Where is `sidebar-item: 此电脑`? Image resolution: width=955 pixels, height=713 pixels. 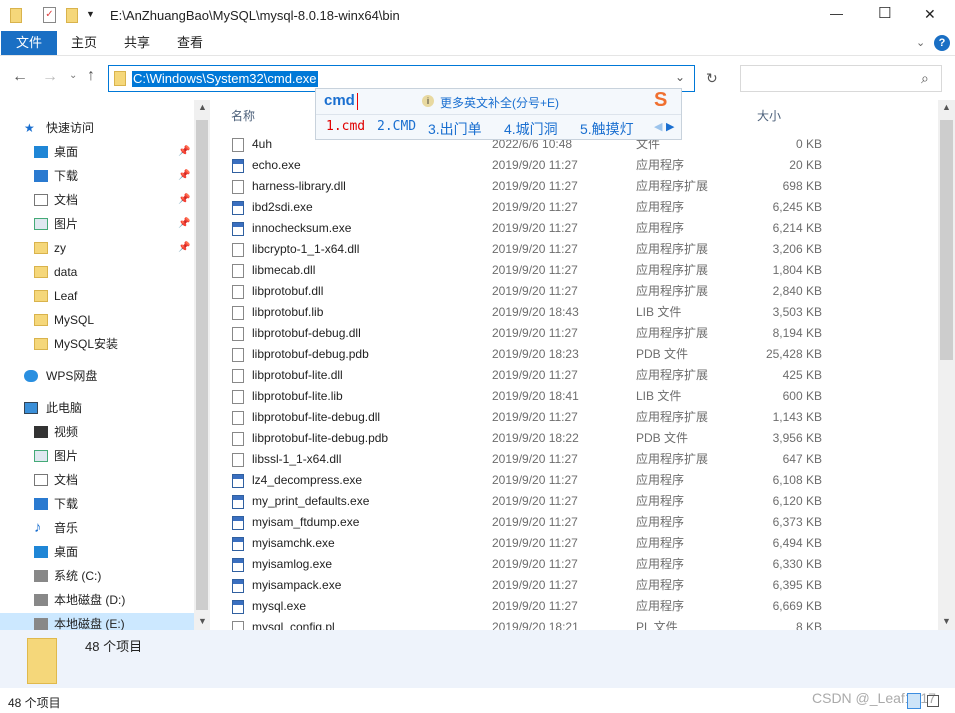 sidebar-item: 此电脑 is located at coordinates (97, 408).